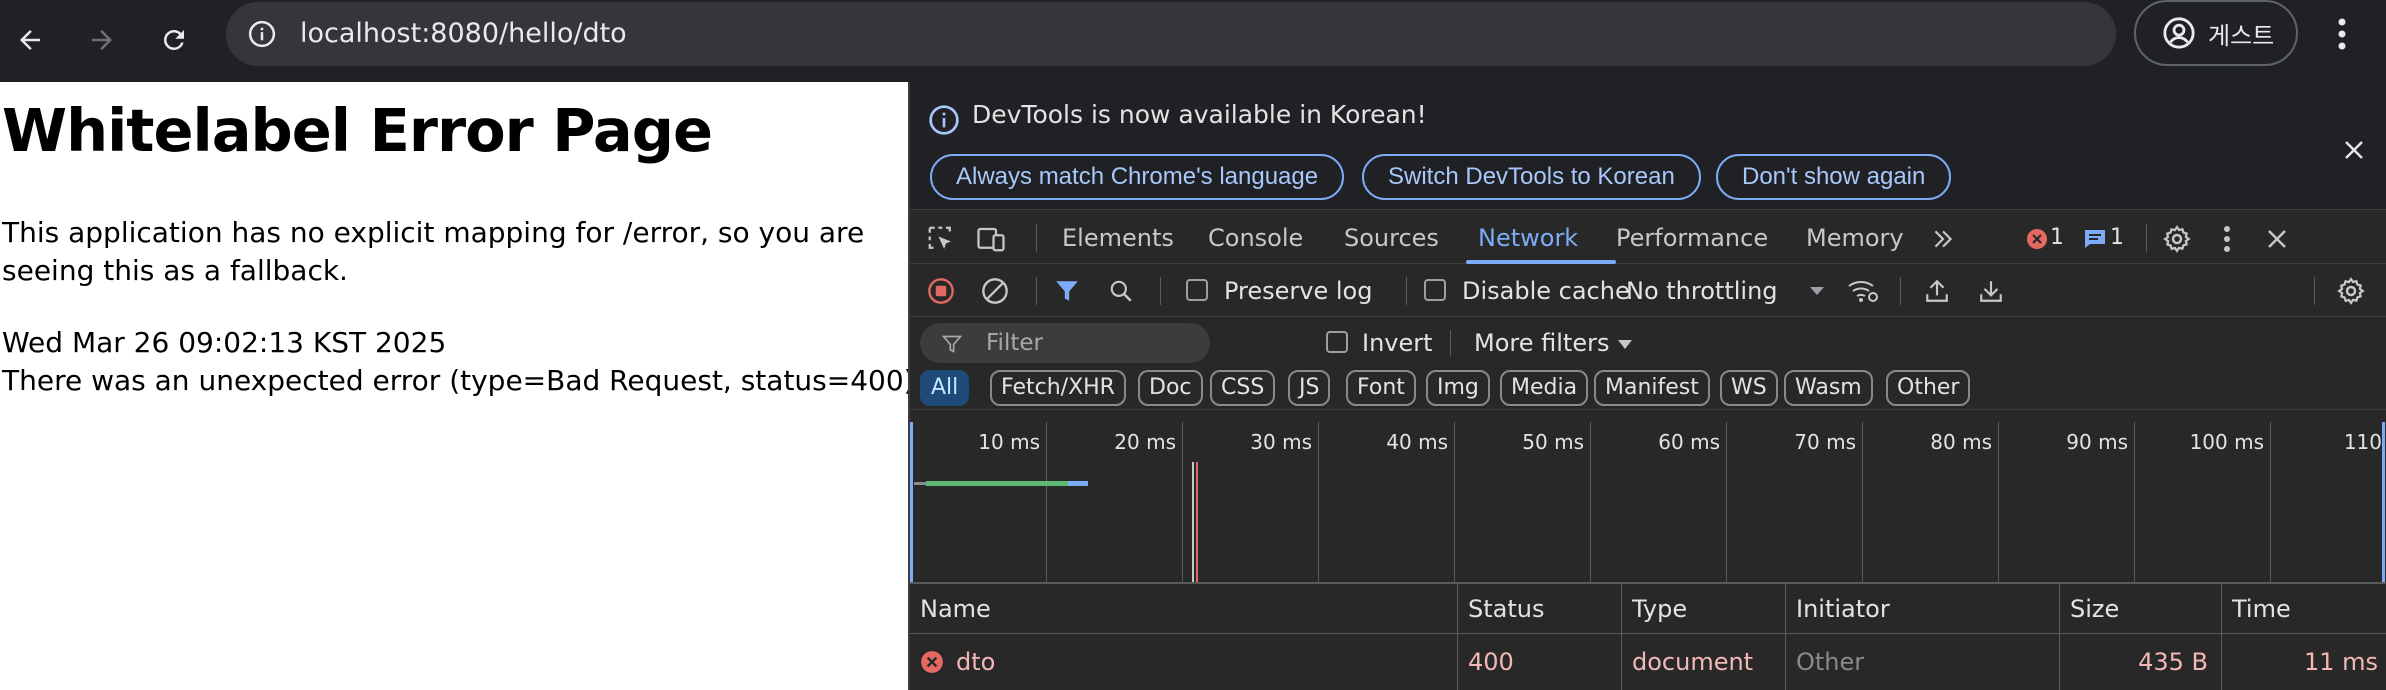 The width and height of the screenshot is (2386, 690). Describe the element at coordinates (102, 40) in the screenshot. I see `forward-button` at that location.